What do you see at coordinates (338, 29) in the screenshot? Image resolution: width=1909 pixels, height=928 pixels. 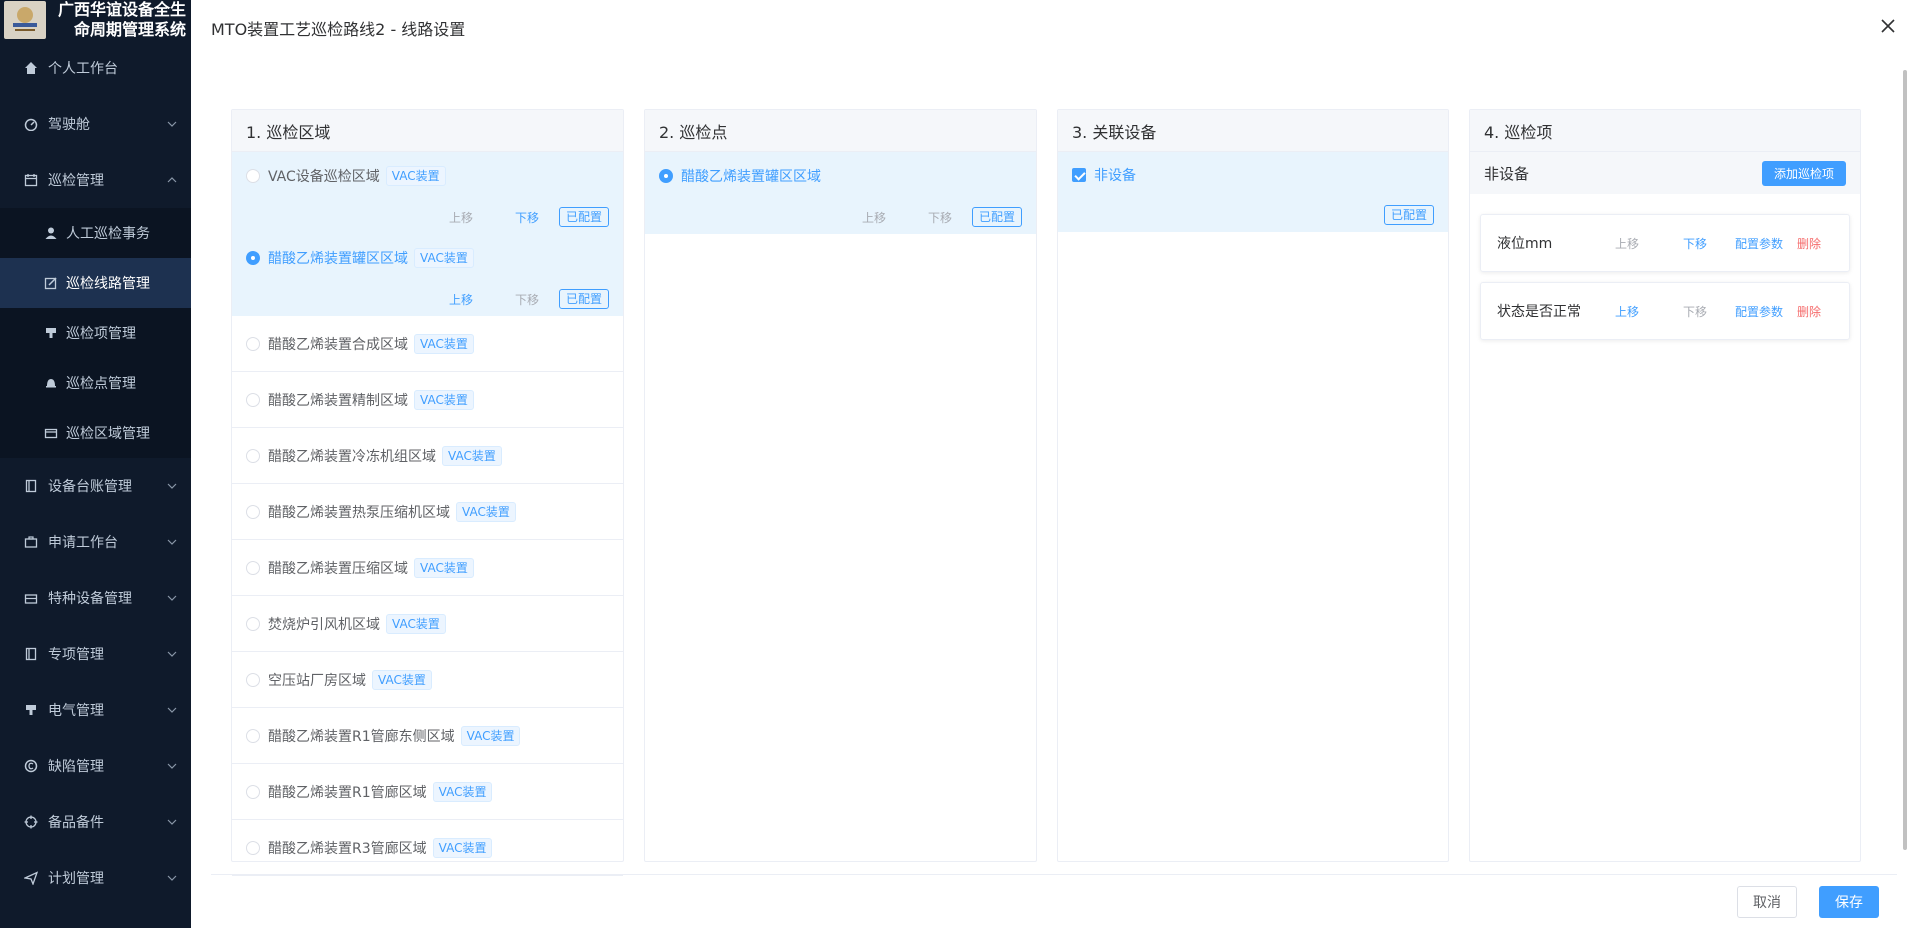 I see `dialog-title: MTO装置工艺巡检路线2 - 线路设置` at bounding box center [338, 29].